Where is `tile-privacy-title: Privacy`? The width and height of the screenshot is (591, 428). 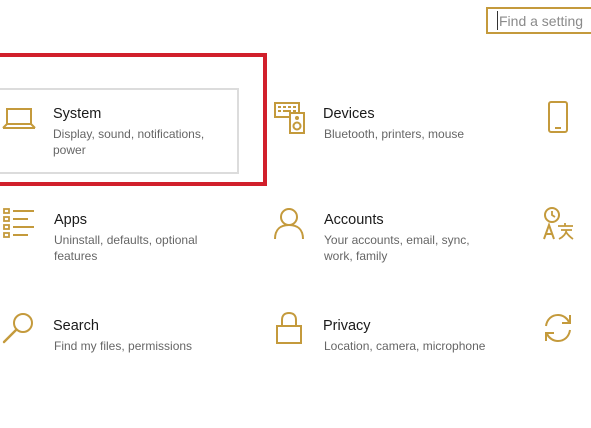
tile-privacy-title: Privacy is located at coordinates (347, 326).